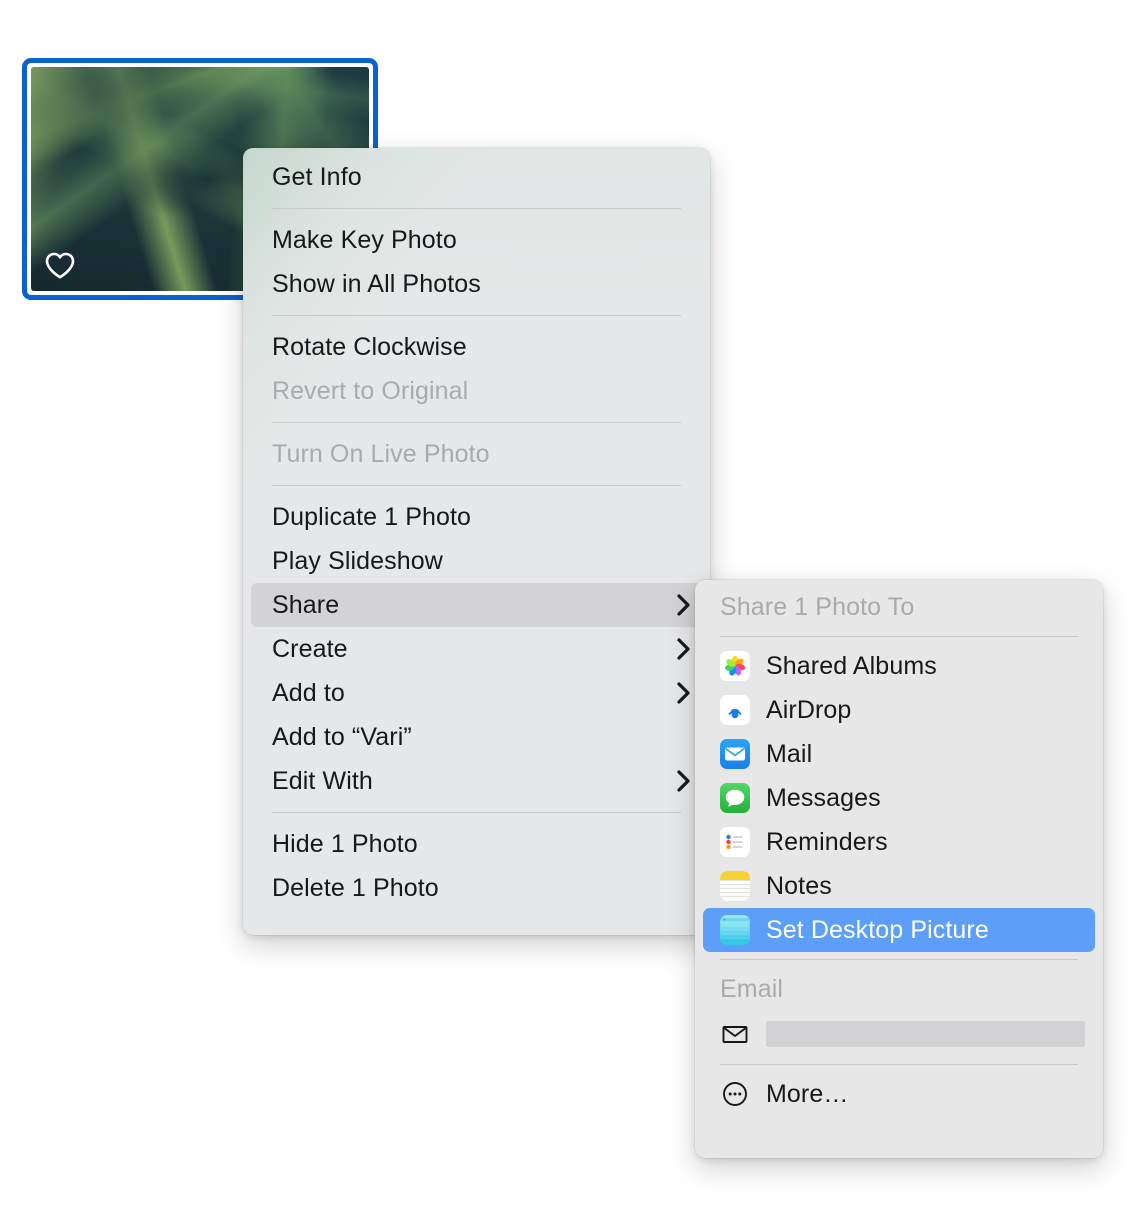 This screenshot has width=1146, height=1212. I want to click on share-target-reminders: Reminders, so click(899, 842).